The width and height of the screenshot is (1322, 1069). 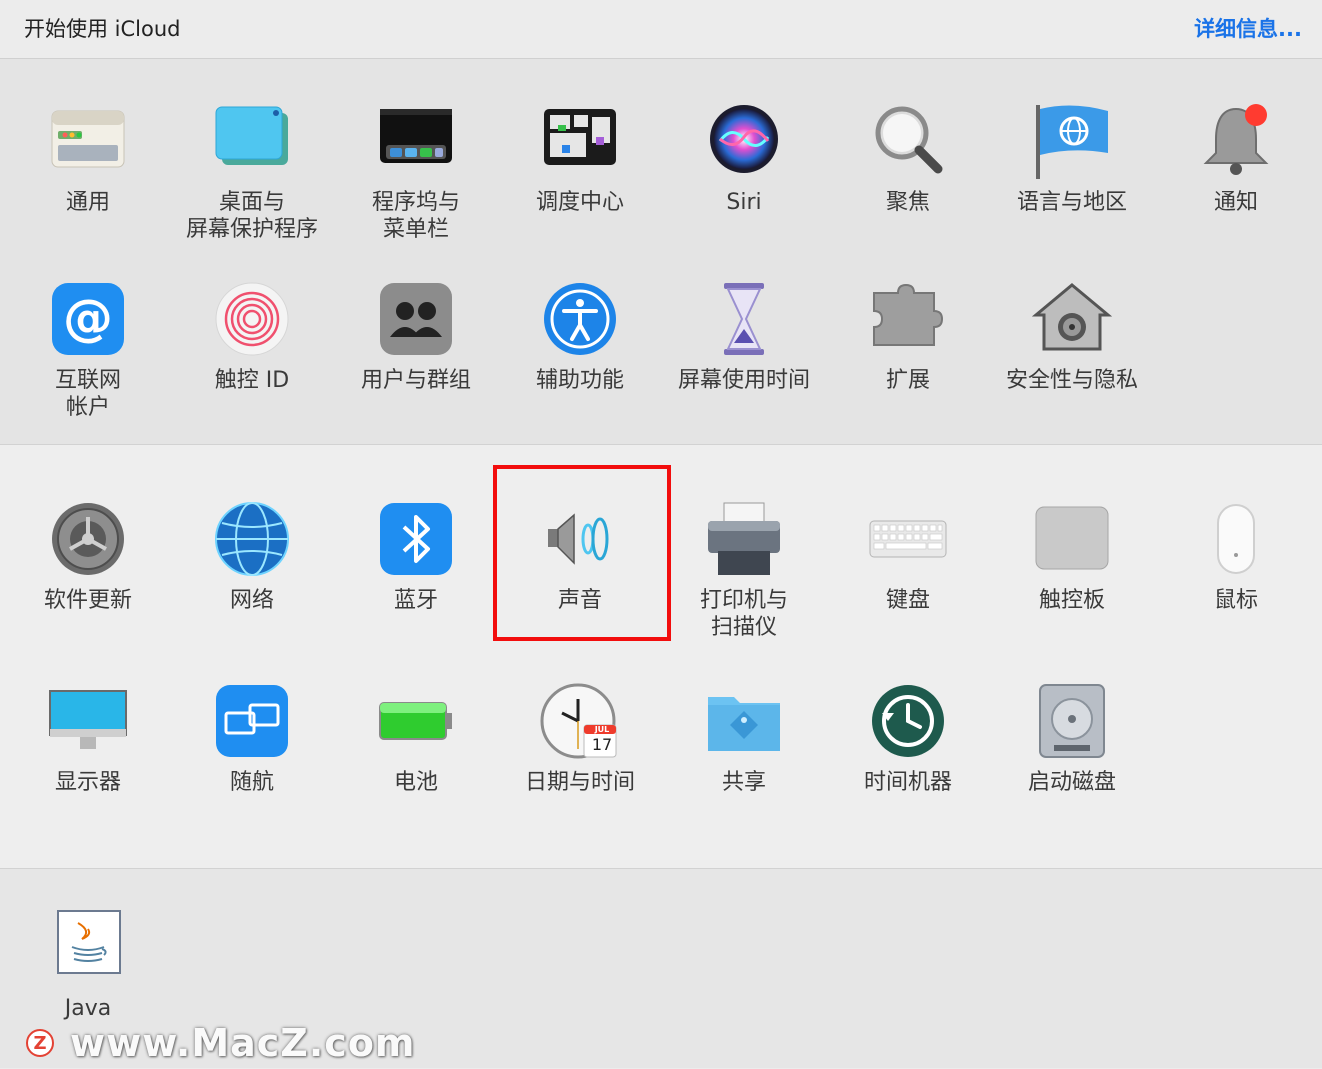 What do you see at coordinates (580, 763) in the screenshot?
I see `pref-date-time: JUL 17 日期与时间` at bounding box center [580, 763].